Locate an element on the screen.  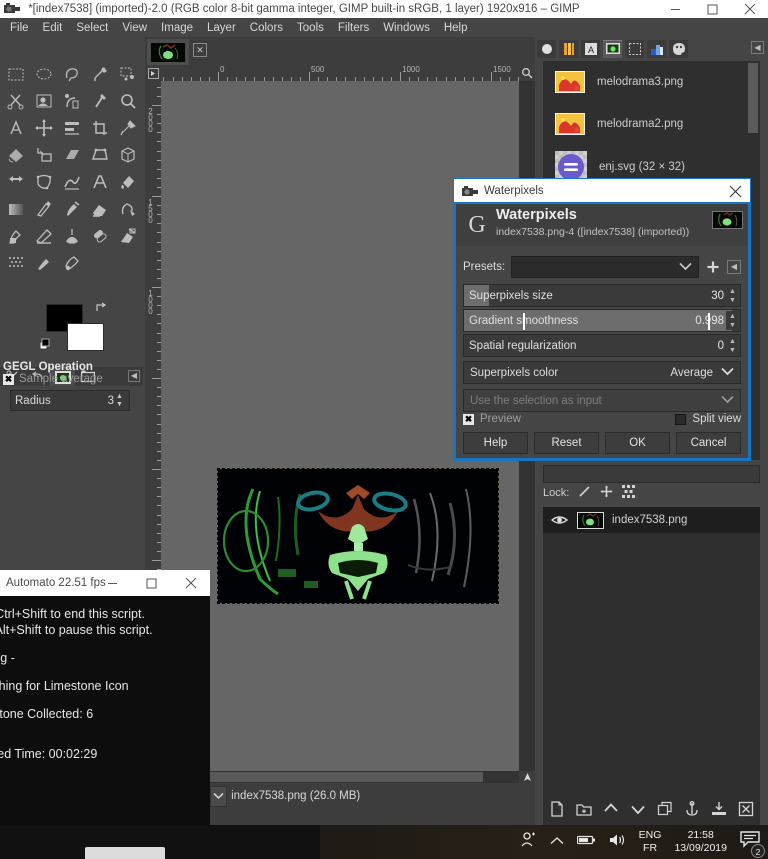
right-dock-tab-brushes is located at coordinates (546, 48).